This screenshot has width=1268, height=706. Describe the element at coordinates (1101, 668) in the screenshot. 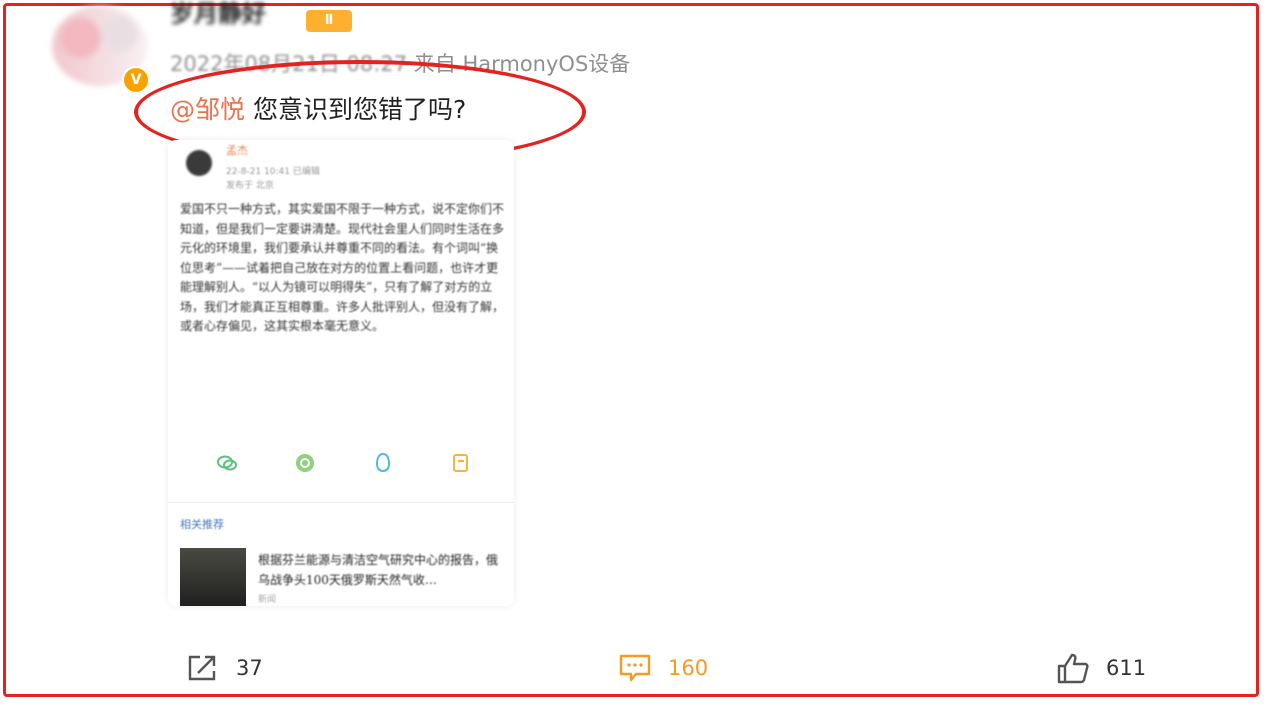

I see `like-button: 611` at that location.